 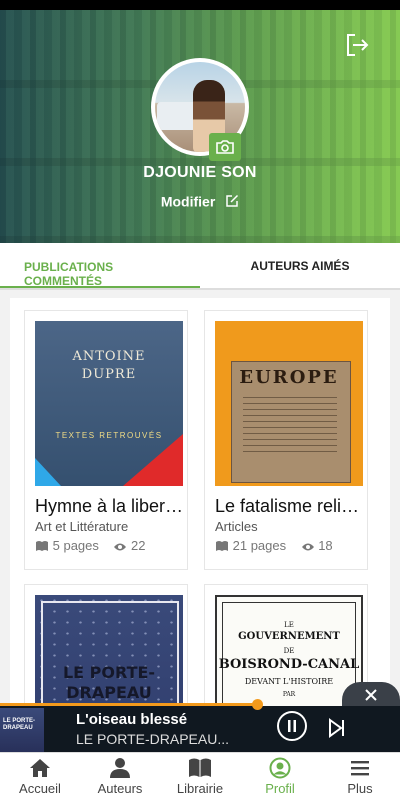 I want to click on player-thumbnail: LE PORTE- DRAPEAU, so click(x=22, y=730).